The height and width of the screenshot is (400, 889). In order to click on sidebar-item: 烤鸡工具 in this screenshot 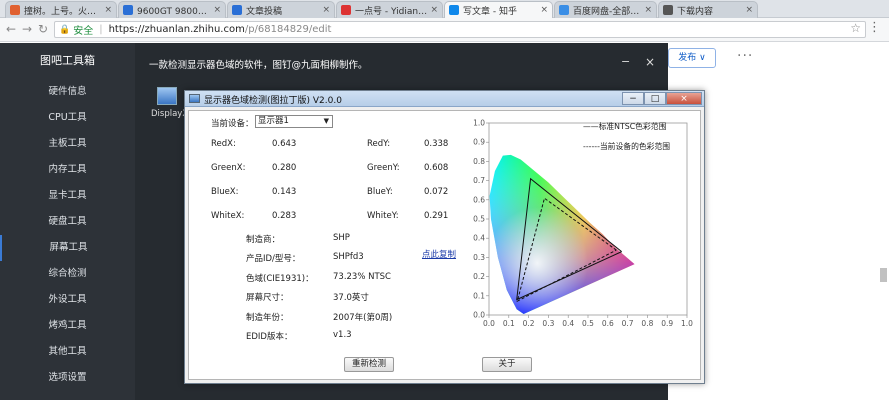, I will do `click(67, 326)`.